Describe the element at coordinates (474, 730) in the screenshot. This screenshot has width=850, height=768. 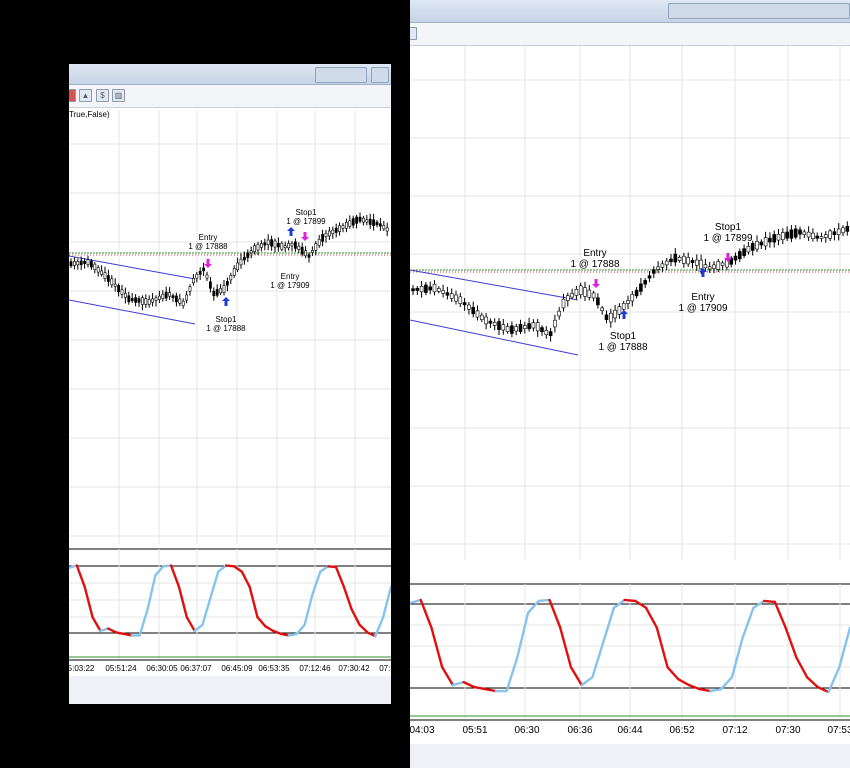
I see `time-axis-tick-label: 05:51` at that location.